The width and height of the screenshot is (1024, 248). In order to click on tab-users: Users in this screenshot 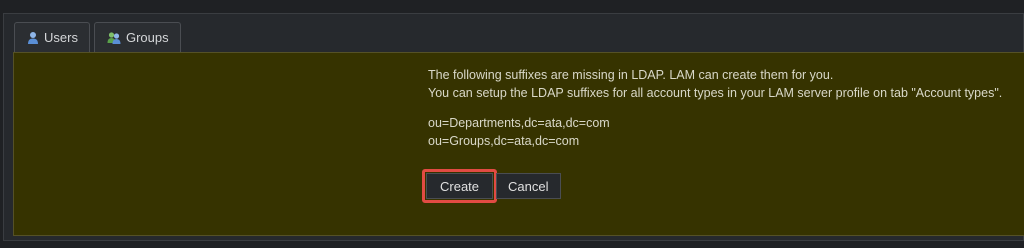, I will do `click(52, 37)`.